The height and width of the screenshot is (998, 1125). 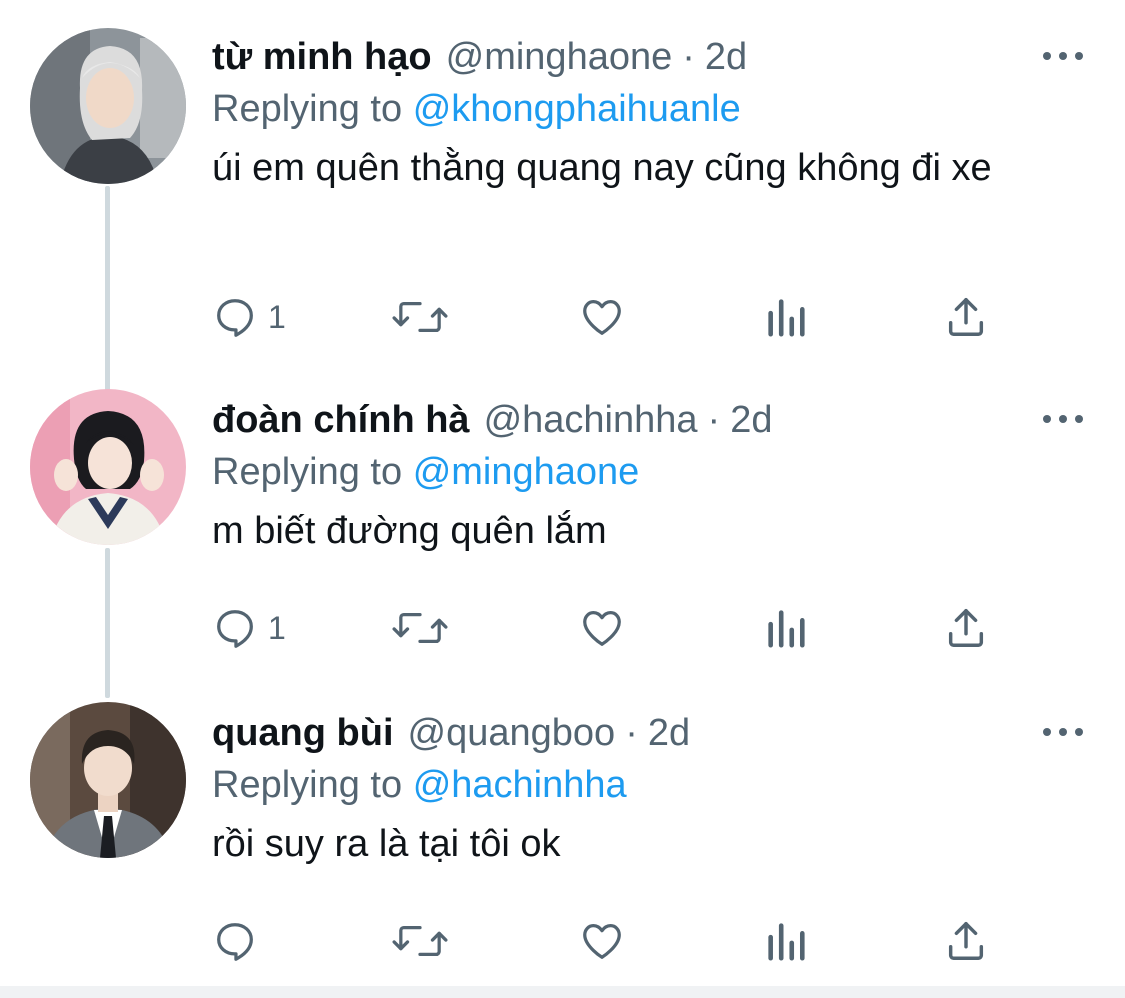 I want to click on replying-to: Replying to @khongphaihuanle, so click(x=476, y=109).